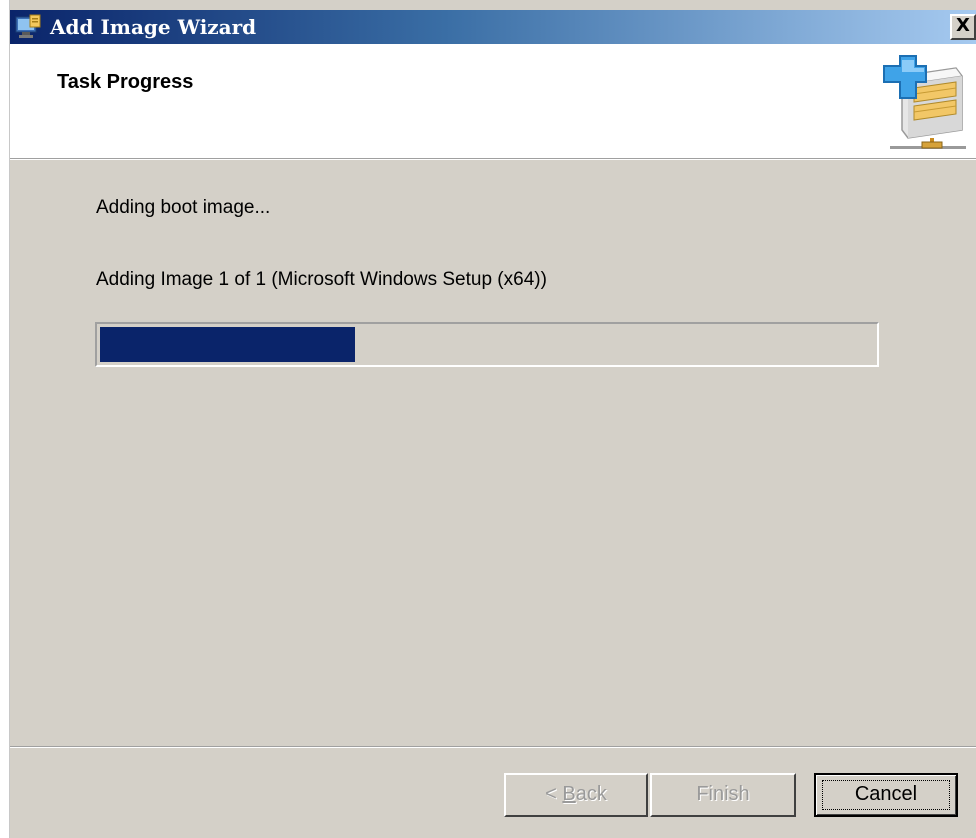 The width and height of the screenshot is (976, 838). What do you see at coordinates (228, 344) in the screenshot?
I see `progress-fill` at bounding box center [228, 344].